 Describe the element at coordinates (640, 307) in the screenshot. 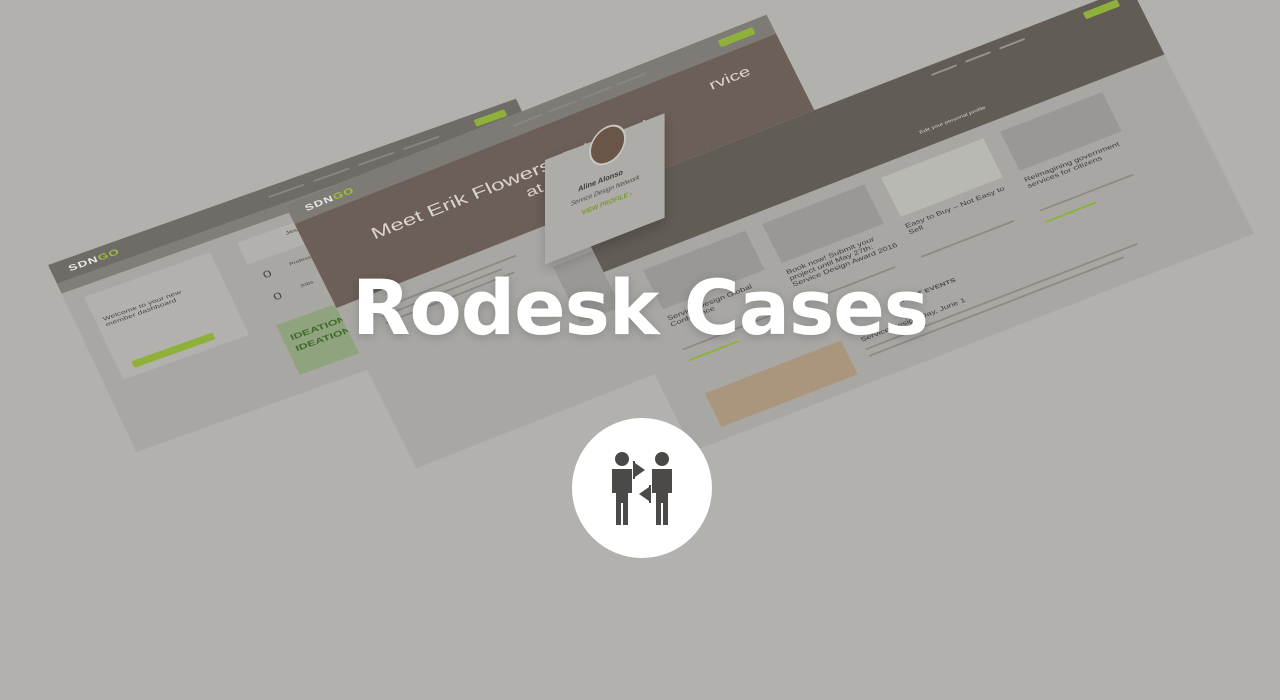

I see `page-title: Rodesk Cases` at that location.